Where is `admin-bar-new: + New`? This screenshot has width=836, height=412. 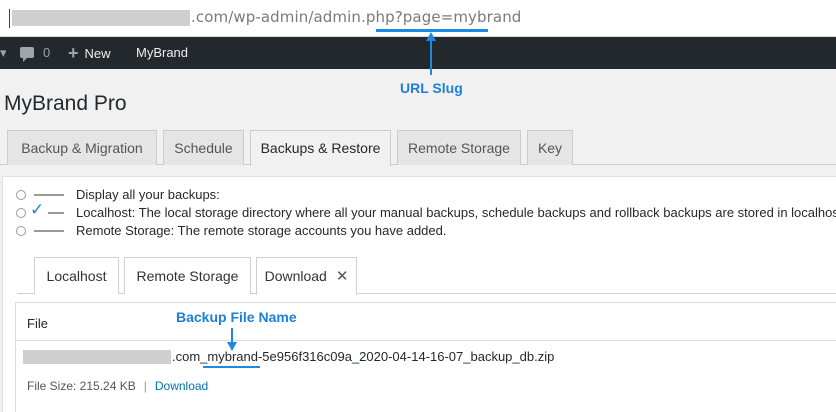 admin-bar-new: + New is located at coordinates (89, 53).